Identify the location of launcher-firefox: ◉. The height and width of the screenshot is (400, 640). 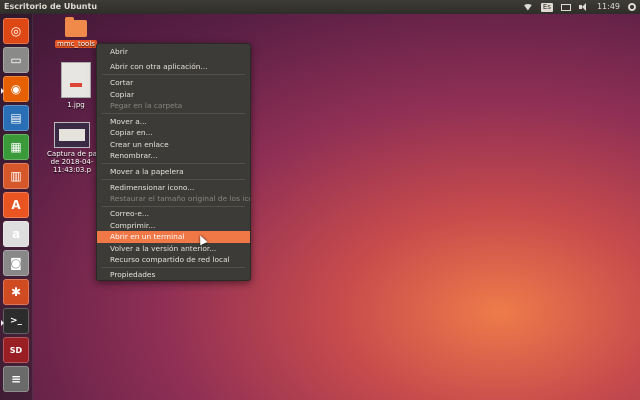
(15, 89).